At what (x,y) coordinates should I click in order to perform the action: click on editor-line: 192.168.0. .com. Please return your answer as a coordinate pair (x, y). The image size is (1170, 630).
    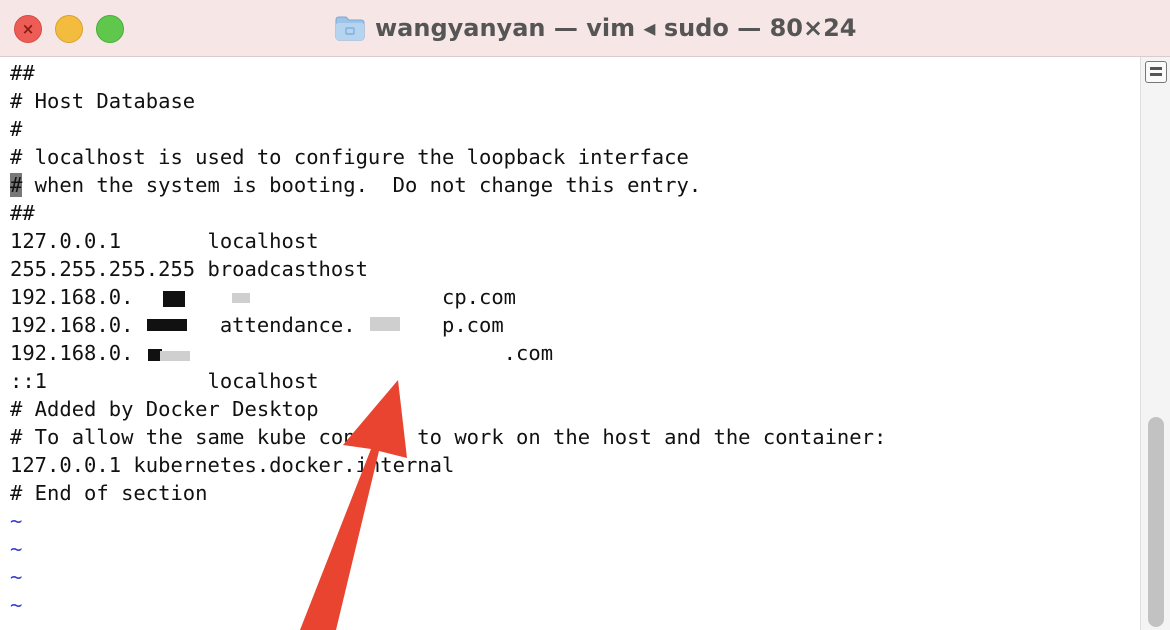
    Looking at the image, I should click on (282, 353).